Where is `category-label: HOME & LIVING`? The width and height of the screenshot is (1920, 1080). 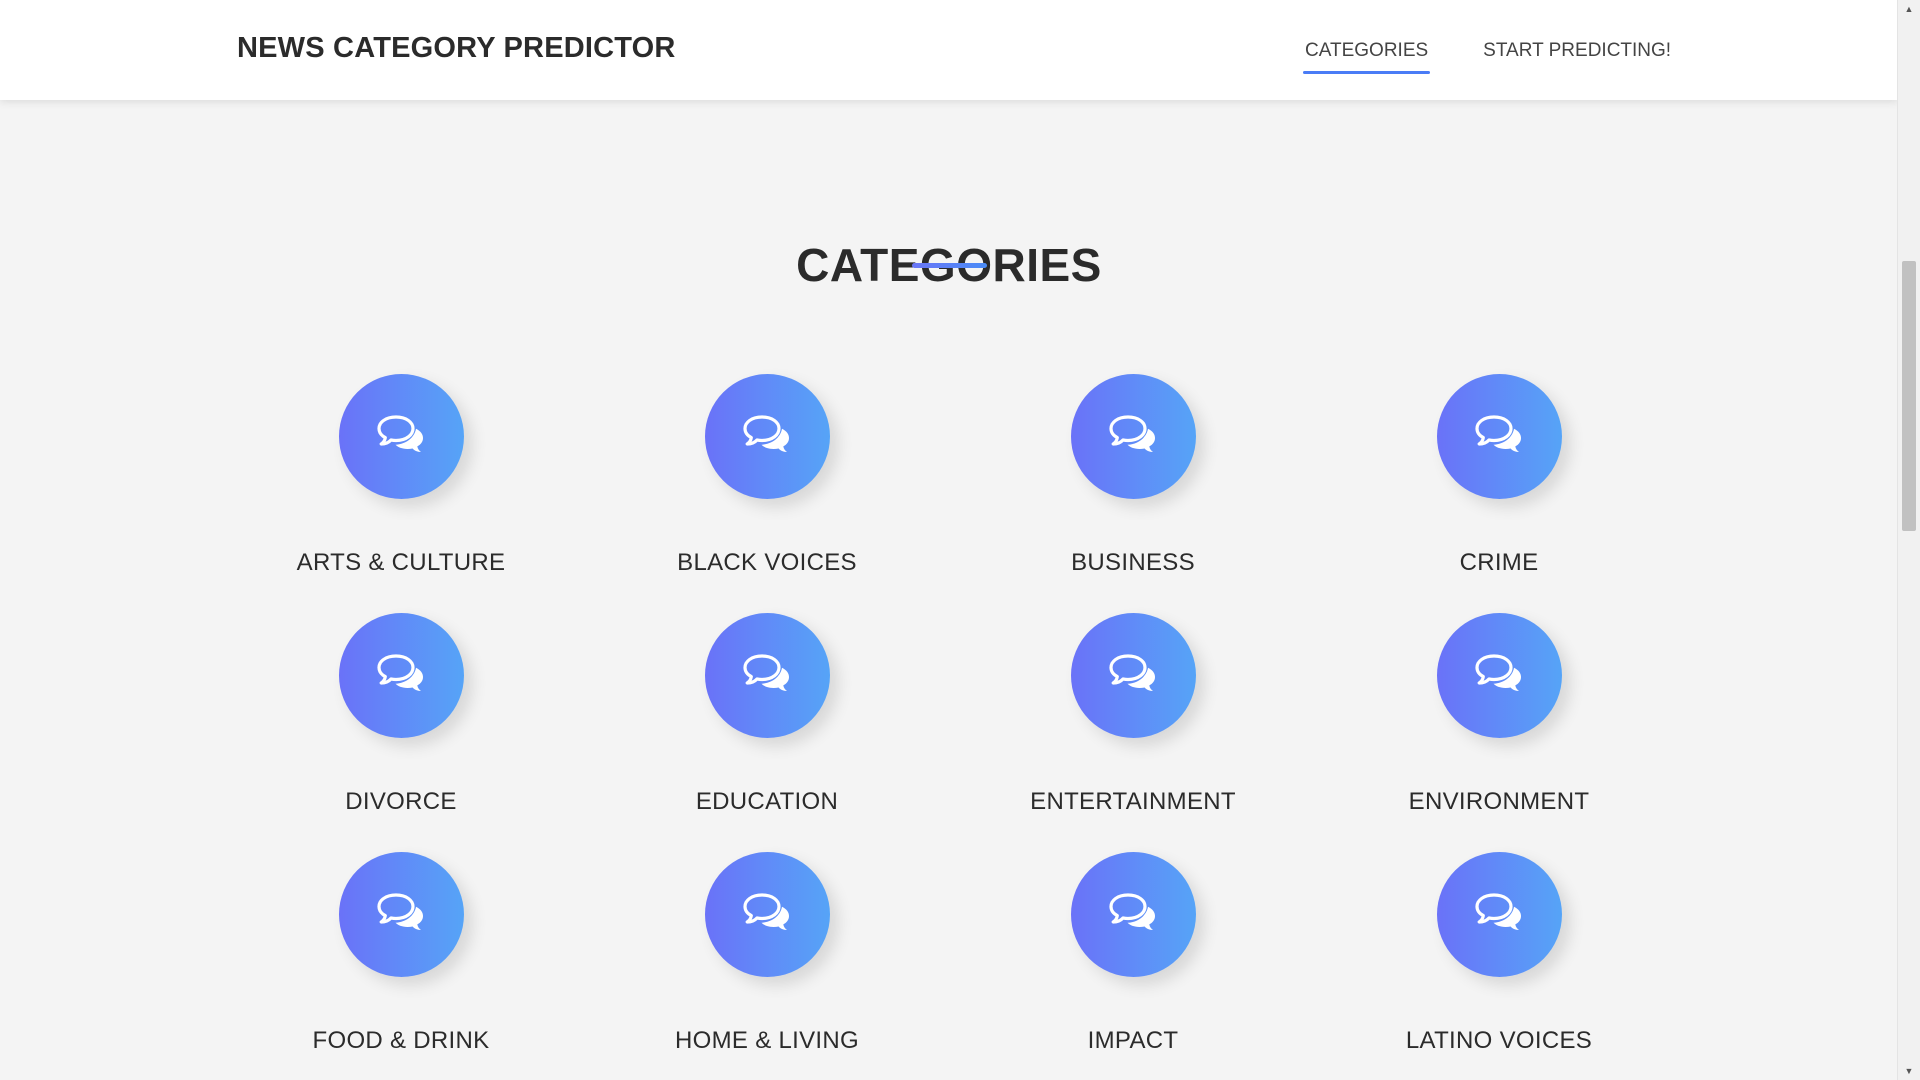
category-label: HOME & LIVING is located at coordinates (767, 1040).